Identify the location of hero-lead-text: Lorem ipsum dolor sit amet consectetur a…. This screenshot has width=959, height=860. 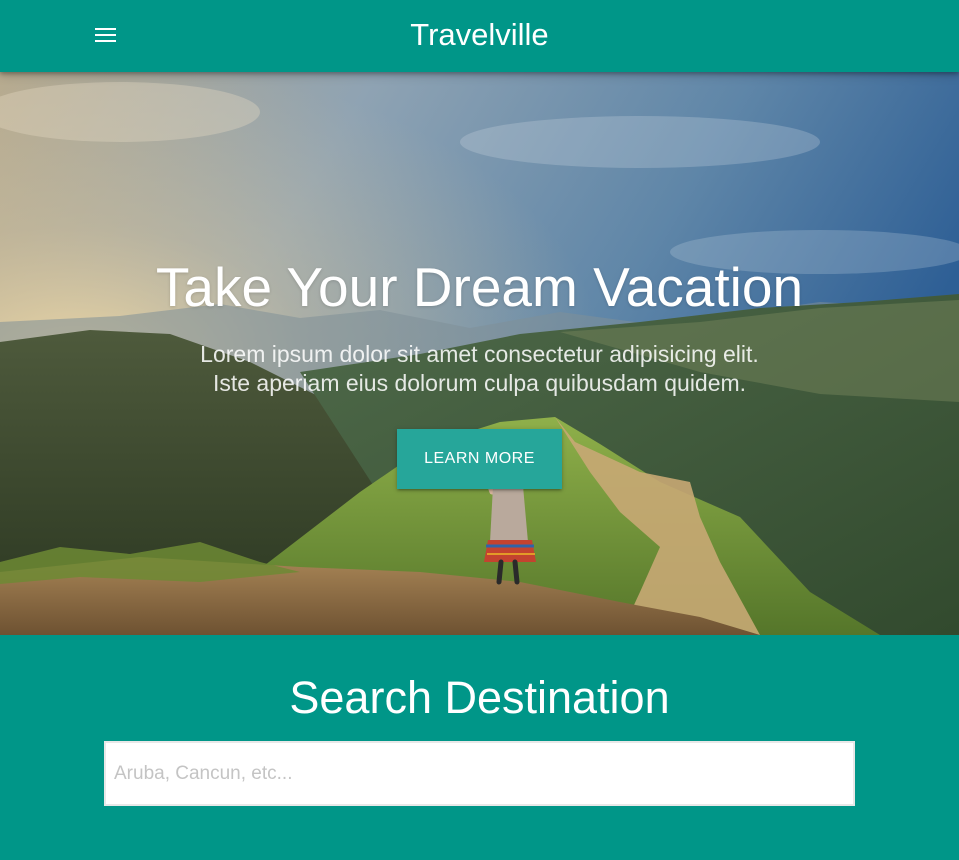
(479, 369).